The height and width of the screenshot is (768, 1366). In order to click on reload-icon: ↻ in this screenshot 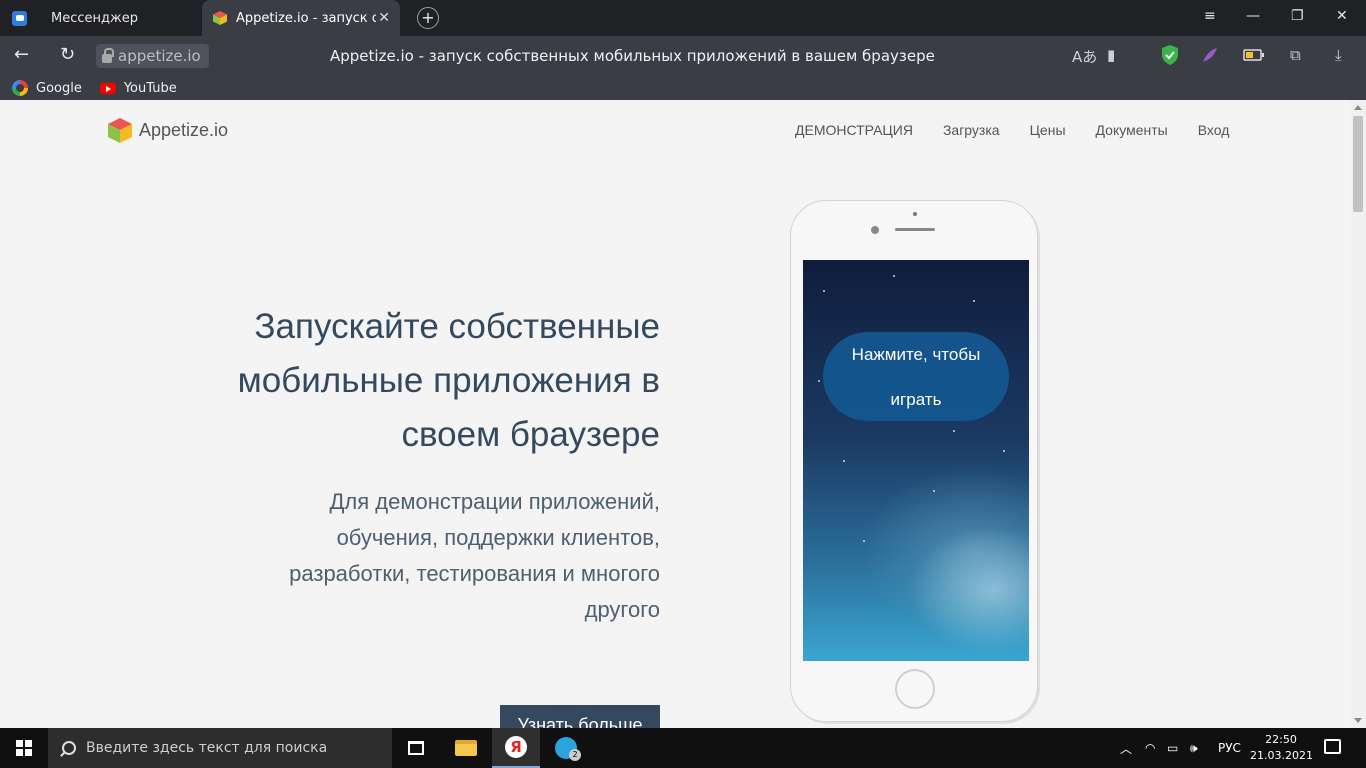, I will do `click(67, 55)`.